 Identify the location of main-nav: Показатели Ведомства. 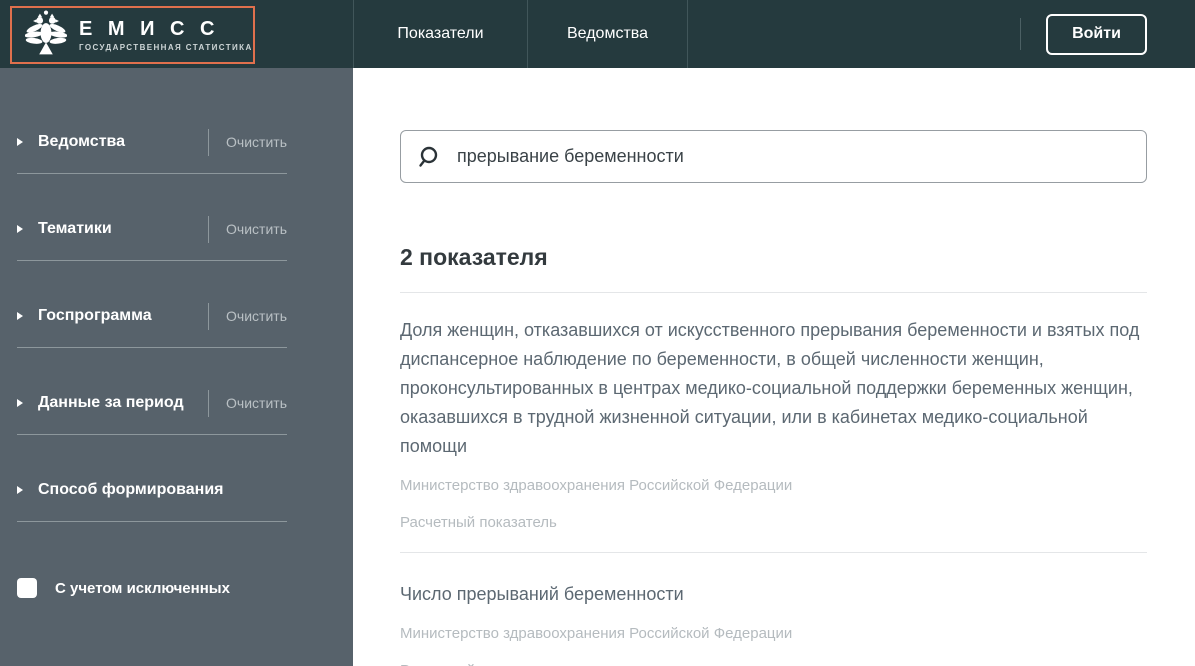
(520, 34).